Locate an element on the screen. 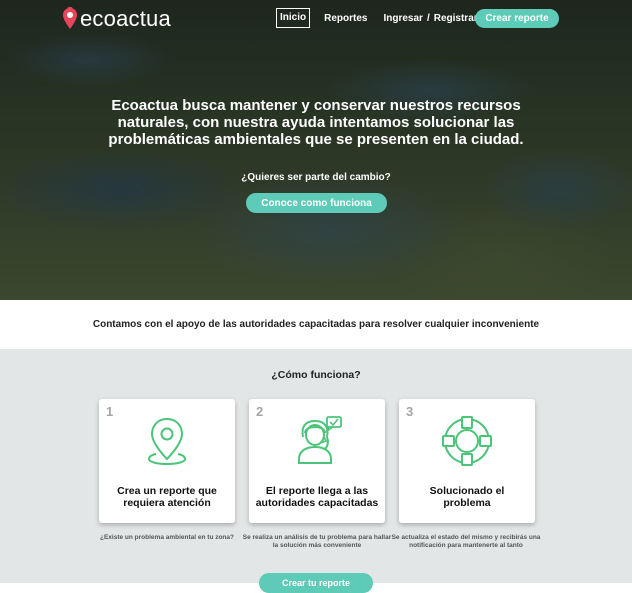  step-number: 1 is located at coordinates (110, 411).